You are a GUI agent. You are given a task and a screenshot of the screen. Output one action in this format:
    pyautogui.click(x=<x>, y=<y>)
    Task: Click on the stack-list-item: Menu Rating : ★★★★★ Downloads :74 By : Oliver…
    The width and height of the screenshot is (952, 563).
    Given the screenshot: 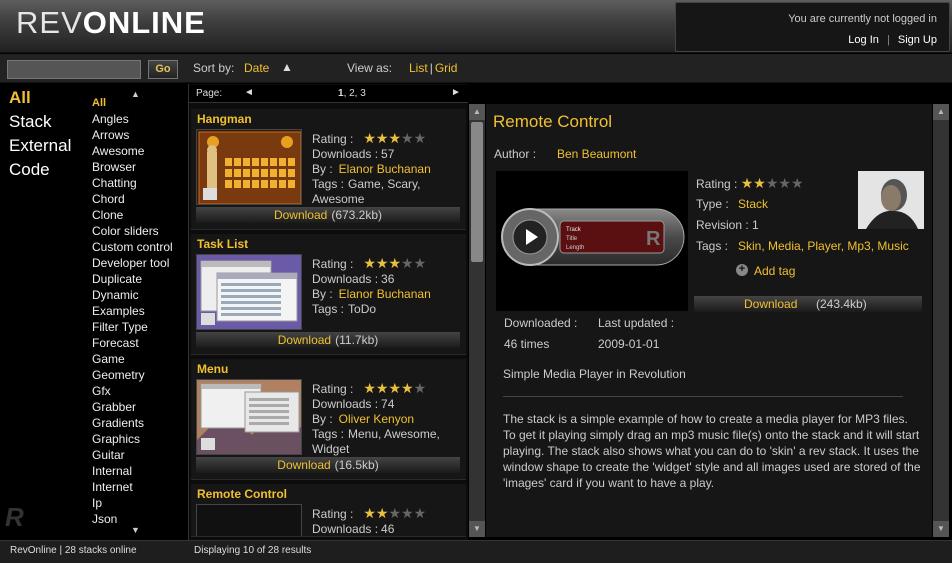 What is the action you would take?
    pyautogui.click(x=328, y=419)
    